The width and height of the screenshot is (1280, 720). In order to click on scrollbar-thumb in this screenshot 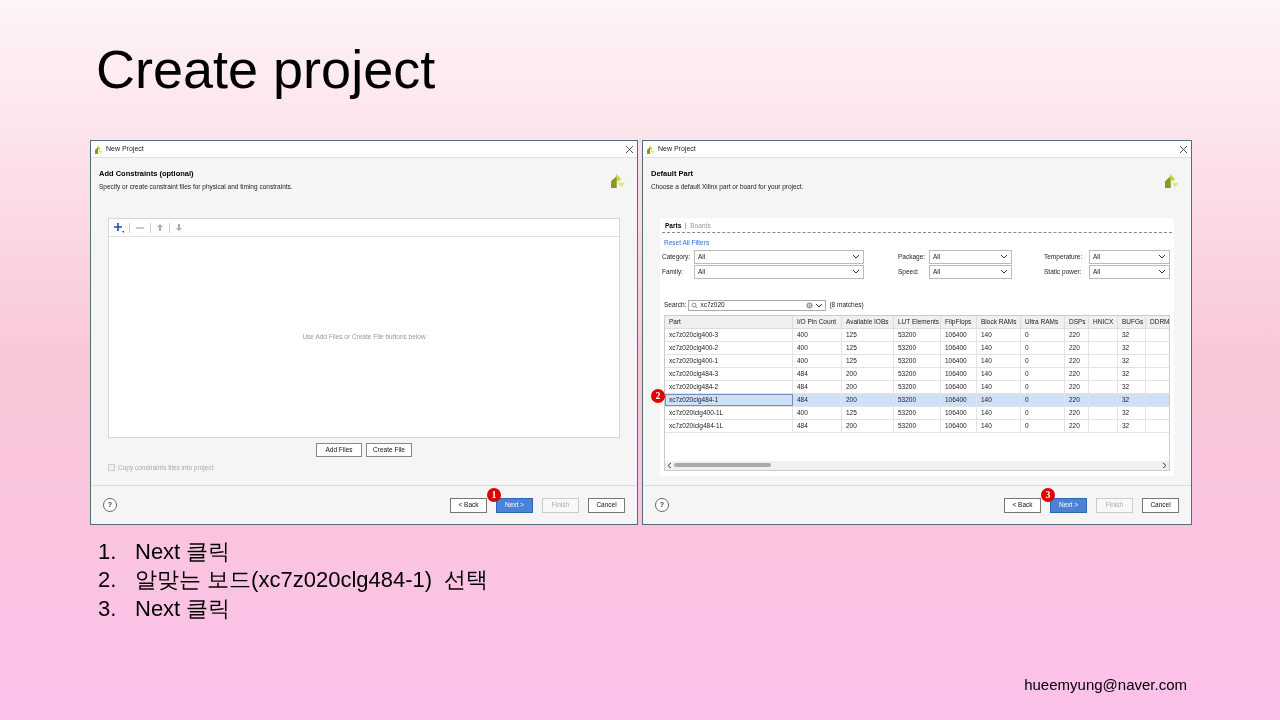, I will do `click(722, 465)`.